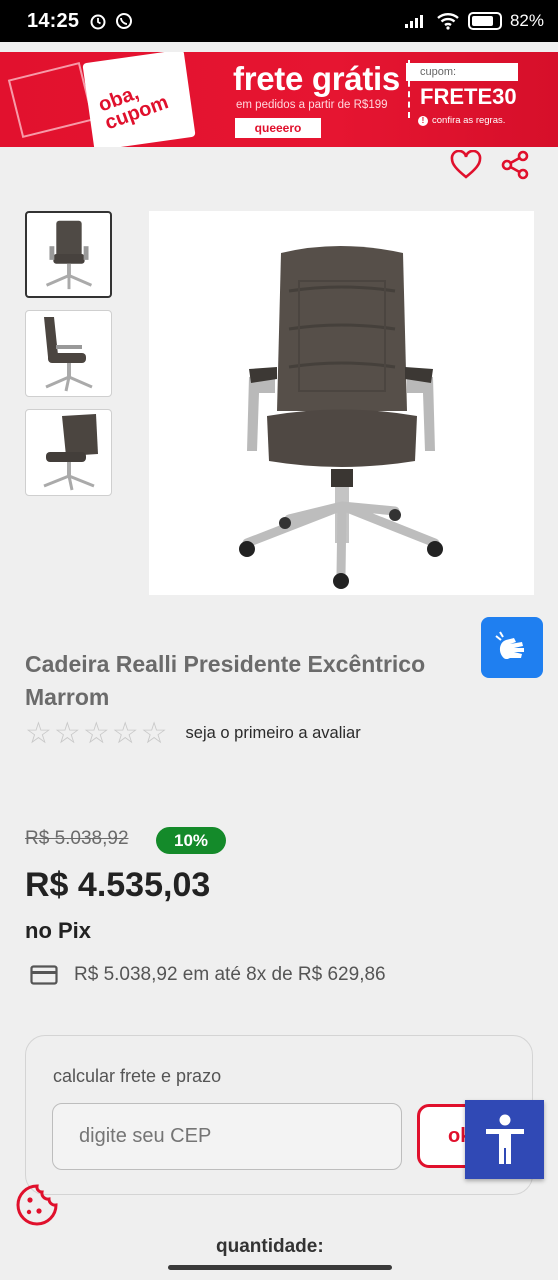 The width and height of the screenshot is (558, 1280). I want to click on credit-card-icon, so click(44, 975).